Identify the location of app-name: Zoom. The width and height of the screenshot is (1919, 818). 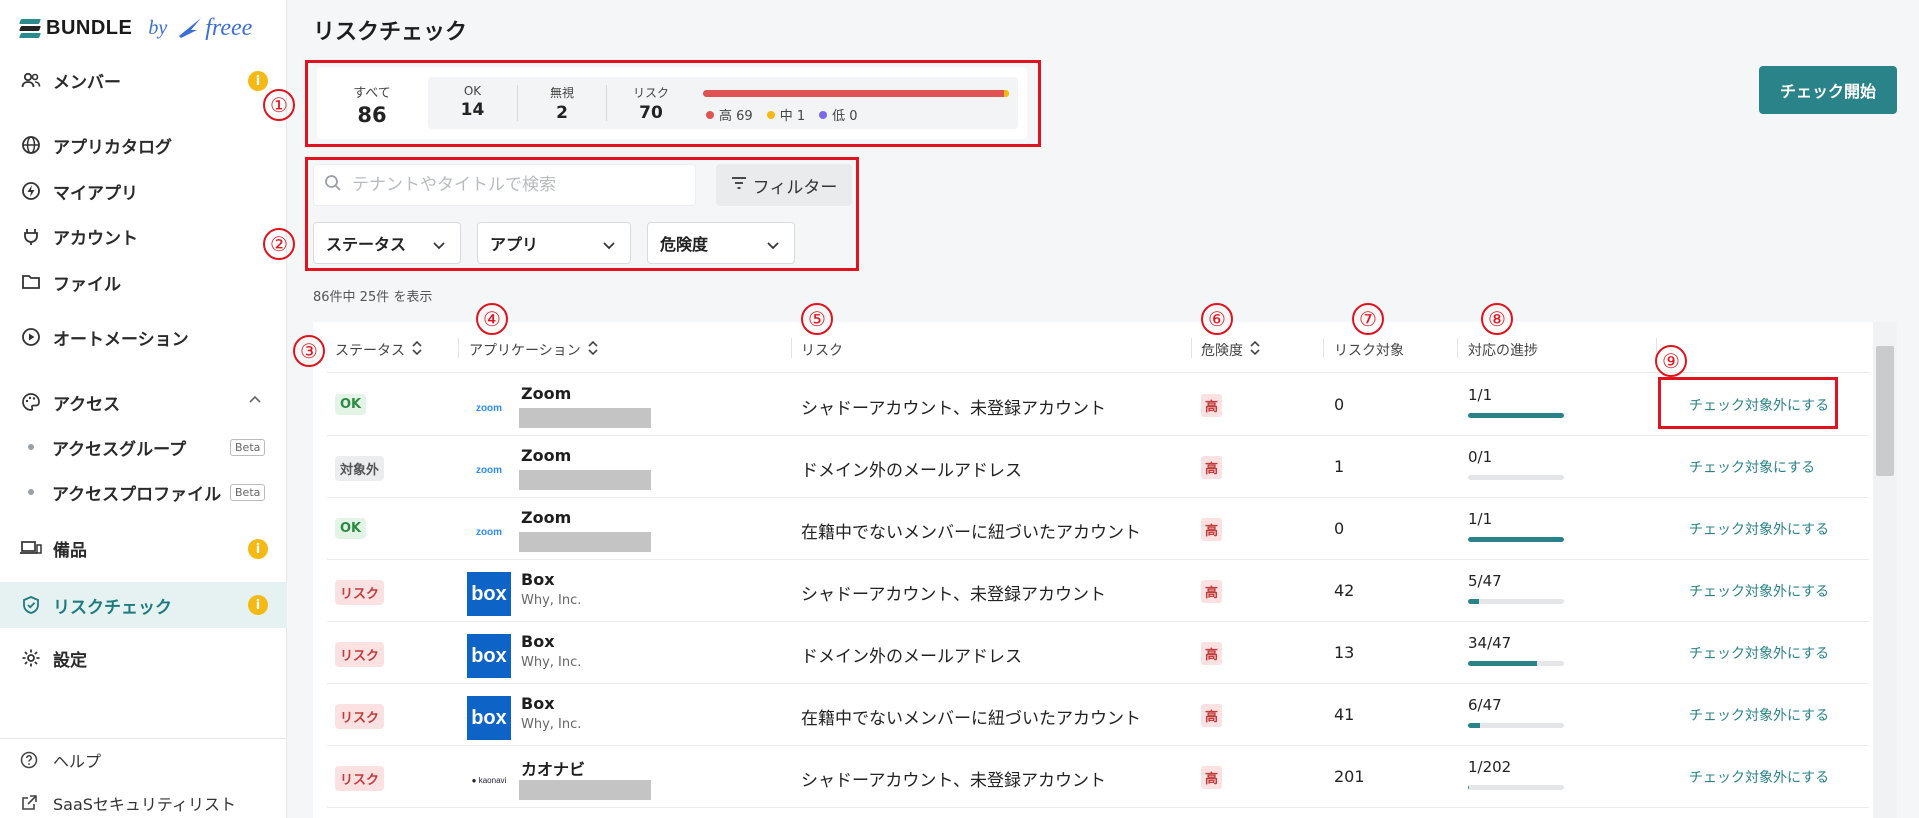
(546, 455).